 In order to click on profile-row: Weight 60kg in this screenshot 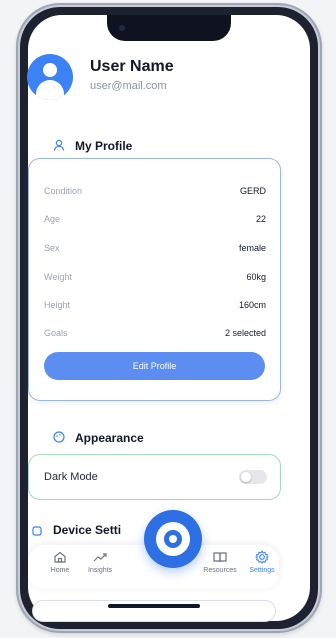, I will do `click(155, 280)`.